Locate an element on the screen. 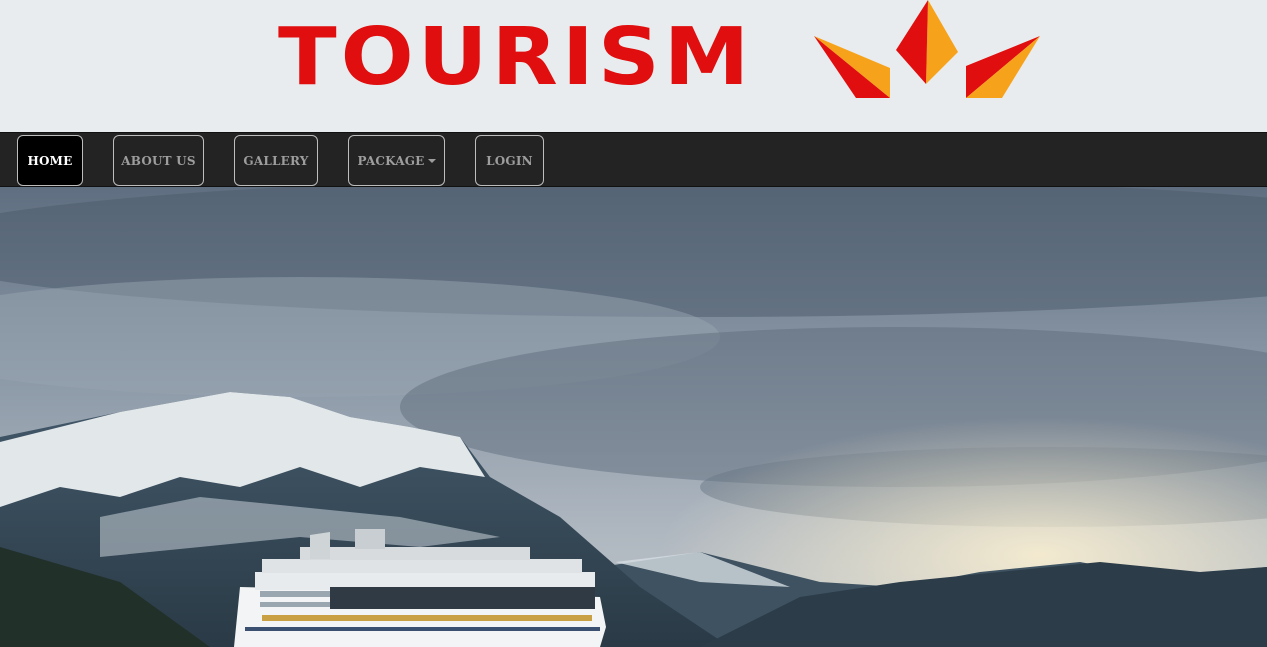 This screenshot has height=647, width=1267. nav-gallery: GALLERY is located at coordinates (276, 160).